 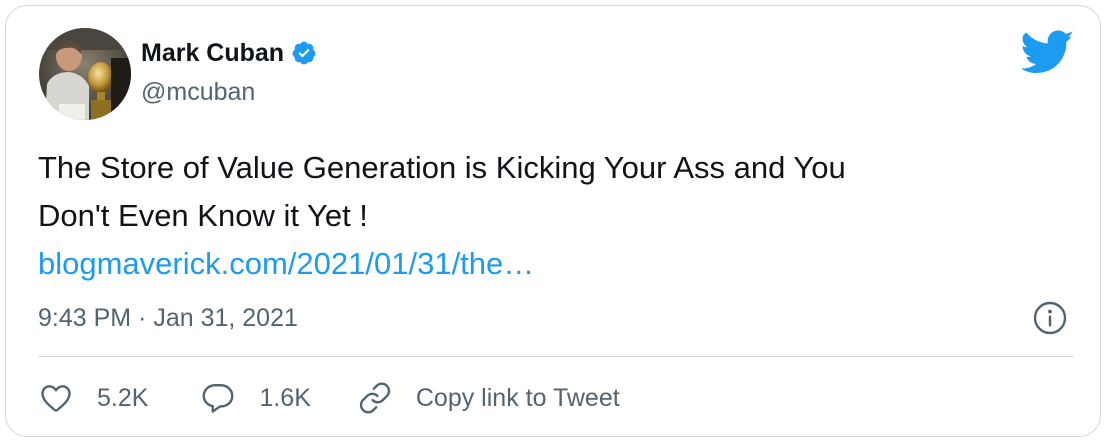 What do you see at coordinates (304, 53) in the screenshot?
I see `verified-badge-icon` at bounding box center [304, 53].